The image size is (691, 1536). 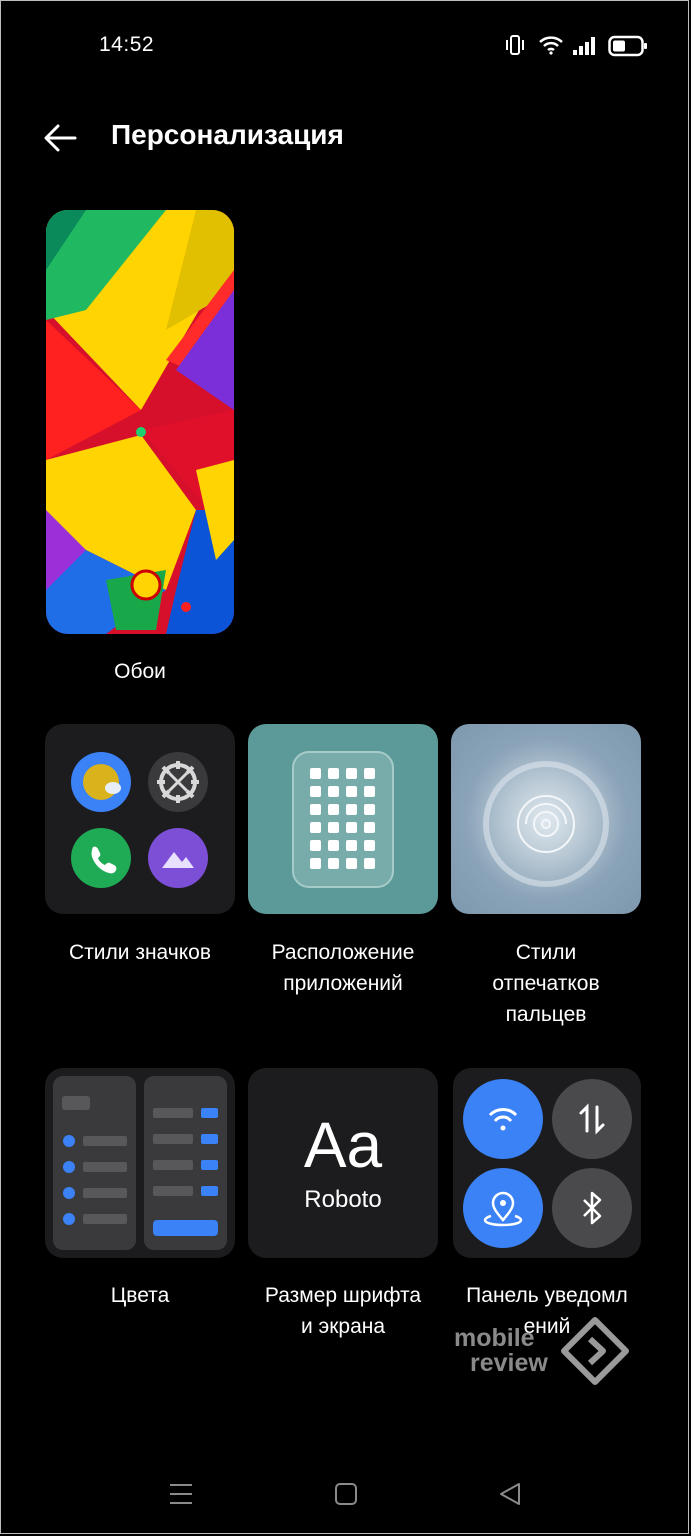 What do you see at coordinates (546, 952) in the screenshot?
I see `fingerprint-label-line1: Стили` at bounding box center [546, 952].